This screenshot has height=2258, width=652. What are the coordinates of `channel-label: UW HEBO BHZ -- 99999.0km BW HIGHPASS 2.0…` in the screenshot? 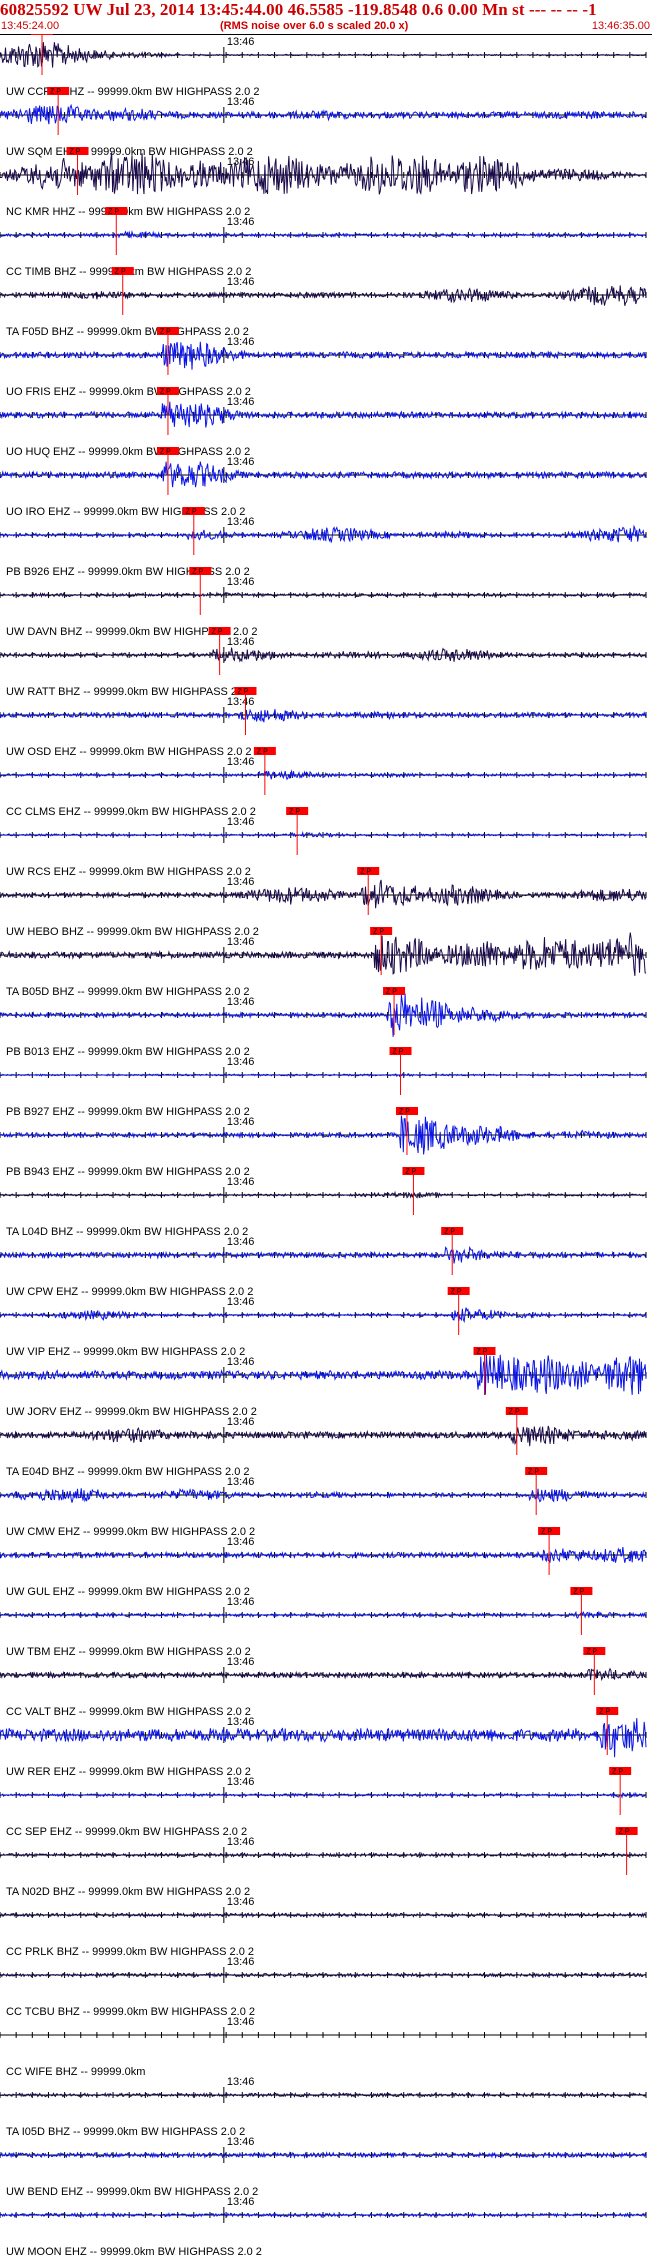 It's located at (132, 932).